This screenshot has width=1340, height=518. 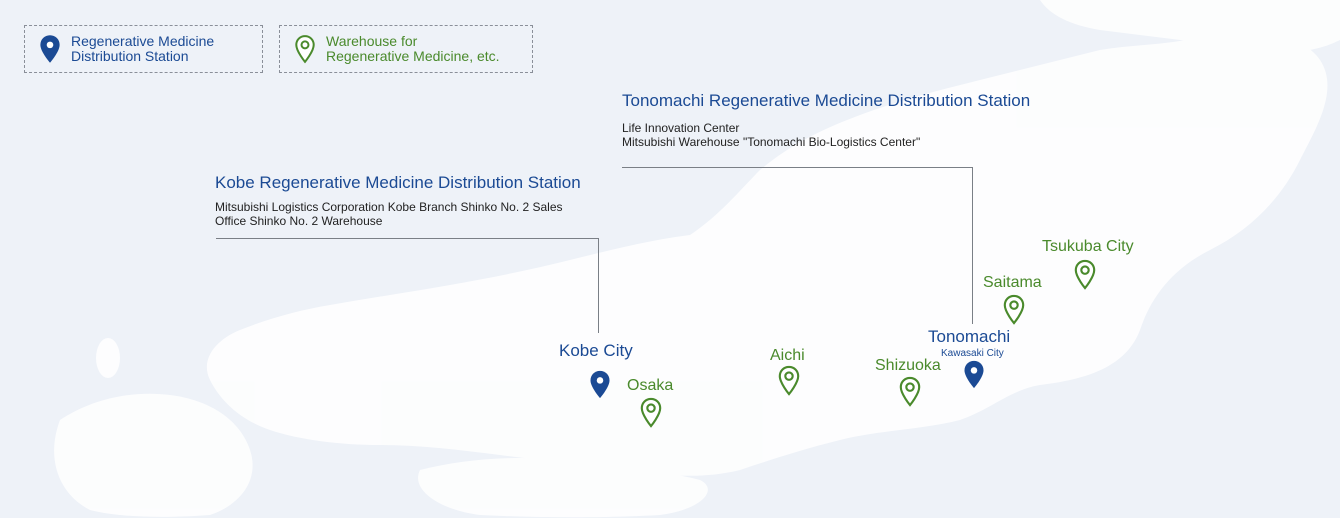 What do you see at coordinates (600, 384) in the screenshot?
I see `kobe-station-pin-icon` at bounding box center [600, 384].